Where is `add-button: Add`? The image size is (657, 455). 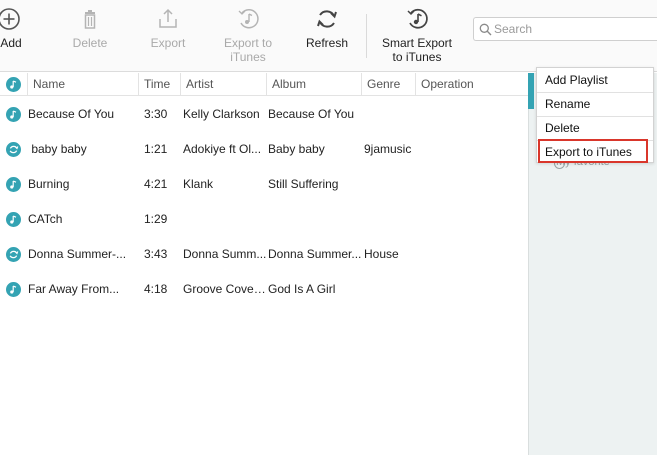 add-button: Add is located at coordinates (12, 37).